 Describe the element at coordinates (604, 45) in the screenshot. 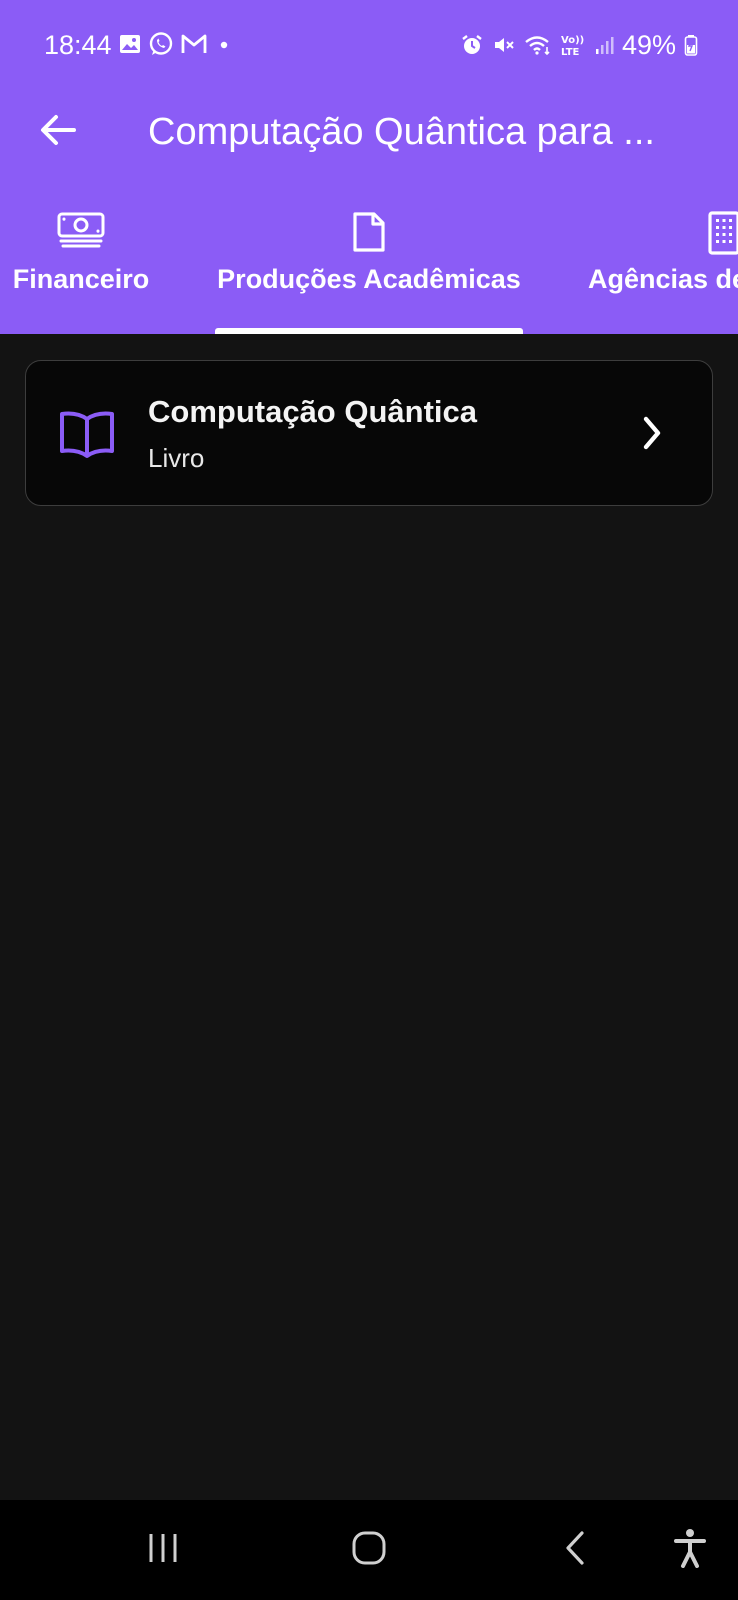

I see `signal-icon` at that location.